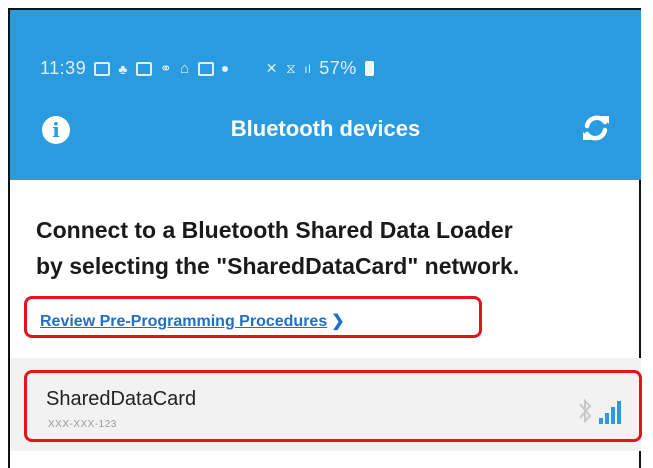 The width and height of the screenshot is (653, 468). Describe the element at coordinates (596, 128) in the screenshot. I see `refresh-icon` at that location.